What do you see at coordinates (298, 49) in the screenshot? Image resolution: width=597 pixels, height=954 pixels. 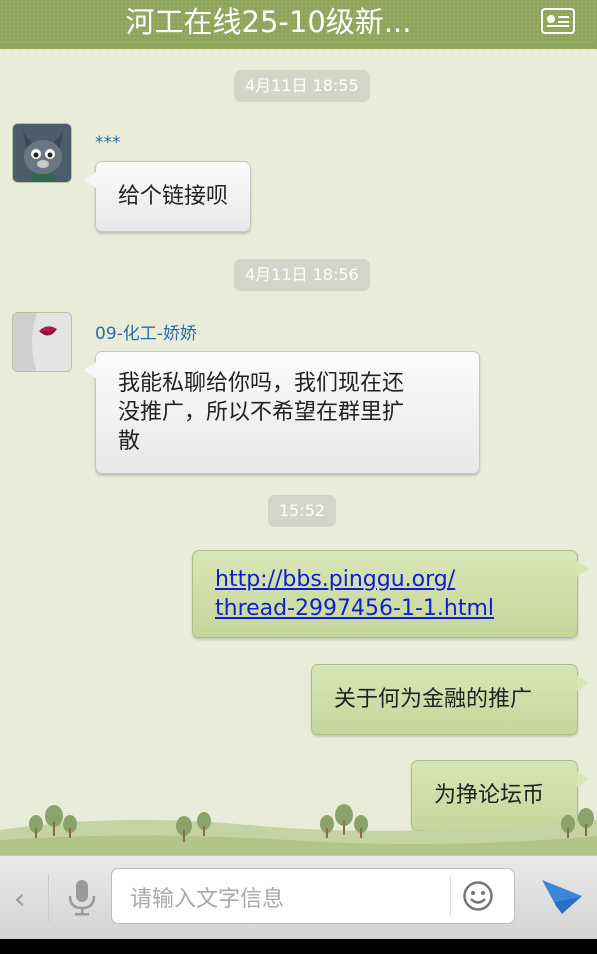 I see `header-scallop-edge` at bounding box center [298, 49].